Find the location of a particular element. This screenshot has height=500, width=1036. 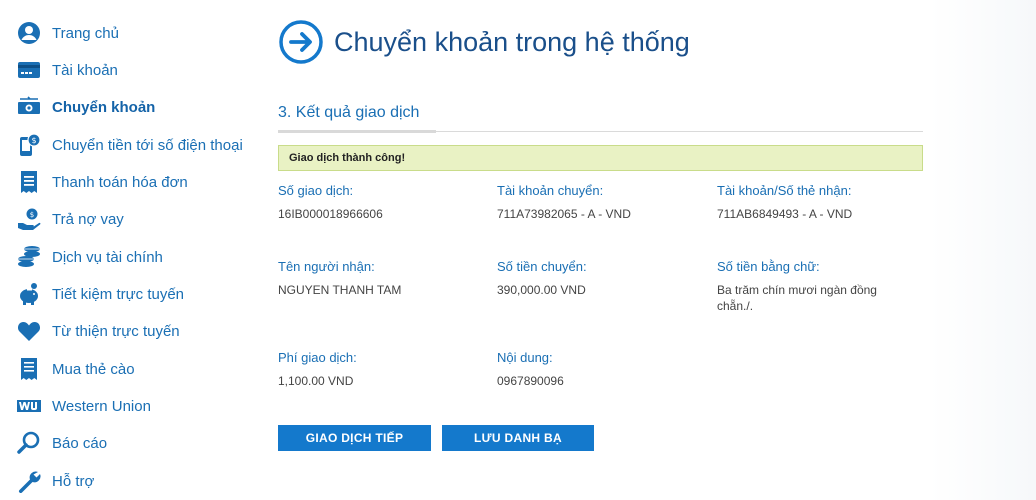

sidebar-item-transfer: Chuyển khoản is located at coordinates (85, 107).